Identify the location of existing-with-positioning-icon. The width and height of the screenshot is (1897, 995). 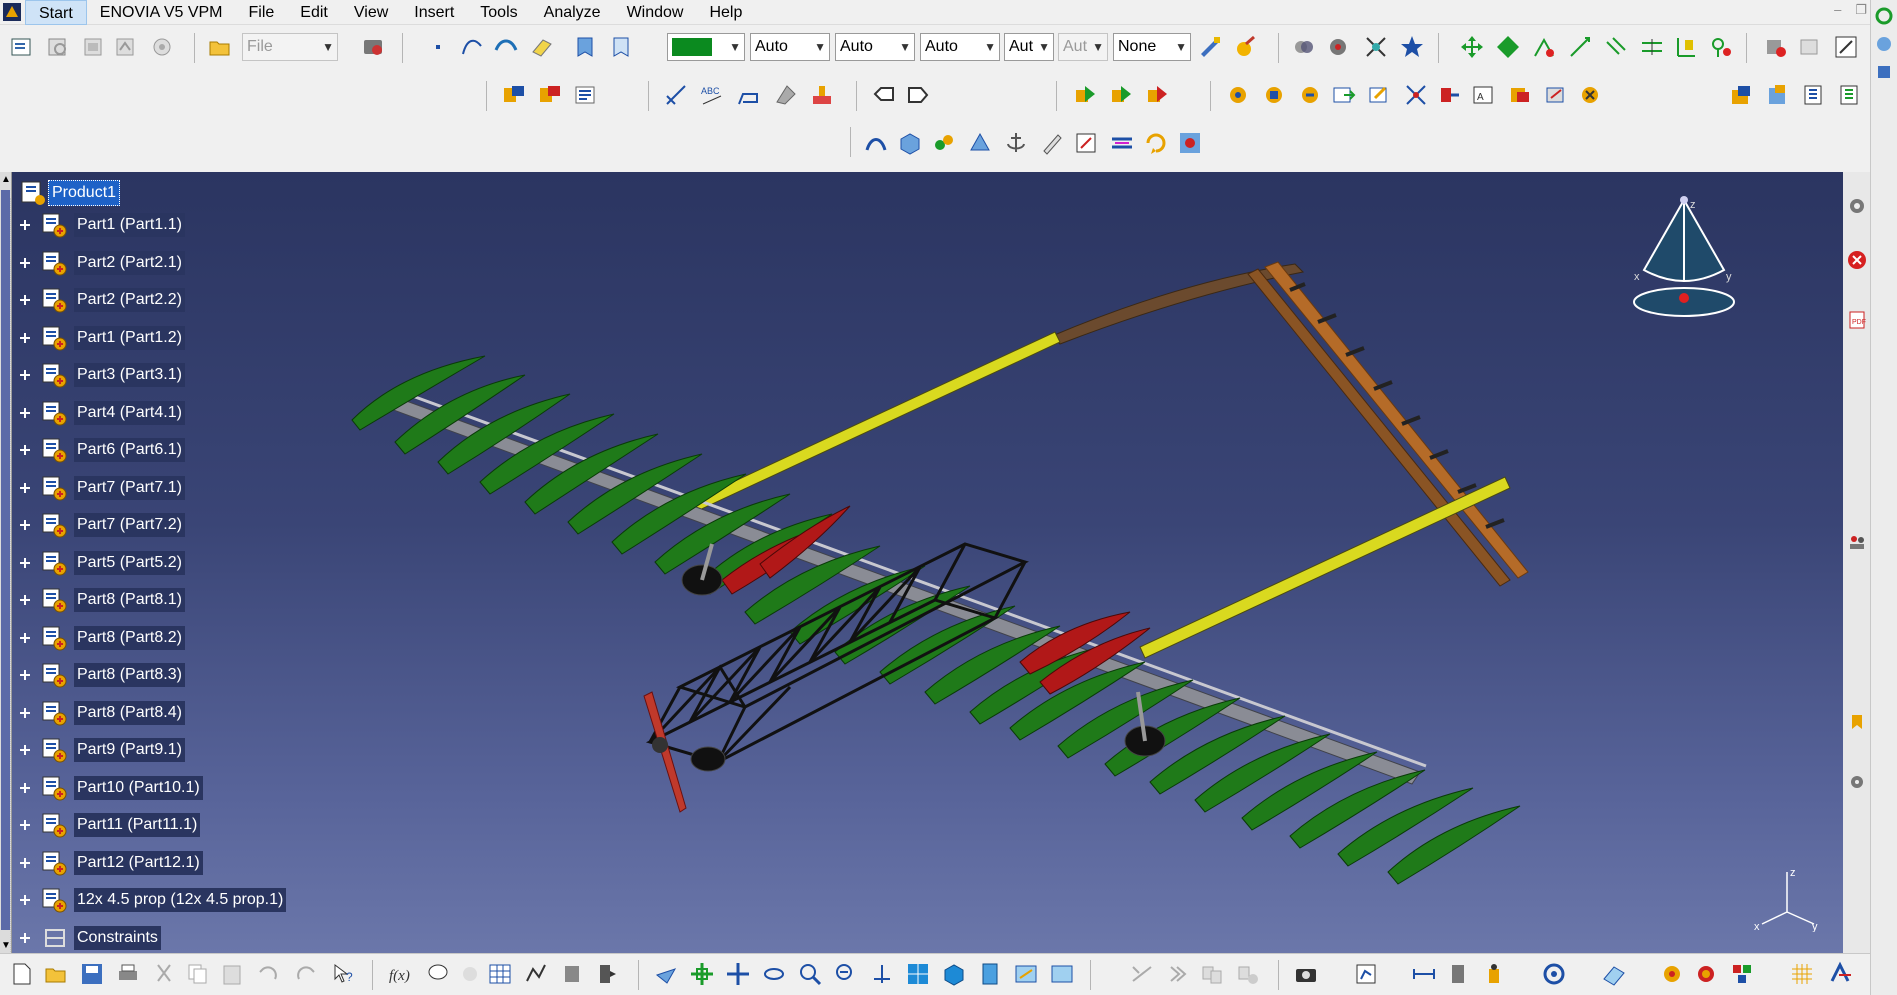
(550, 95).